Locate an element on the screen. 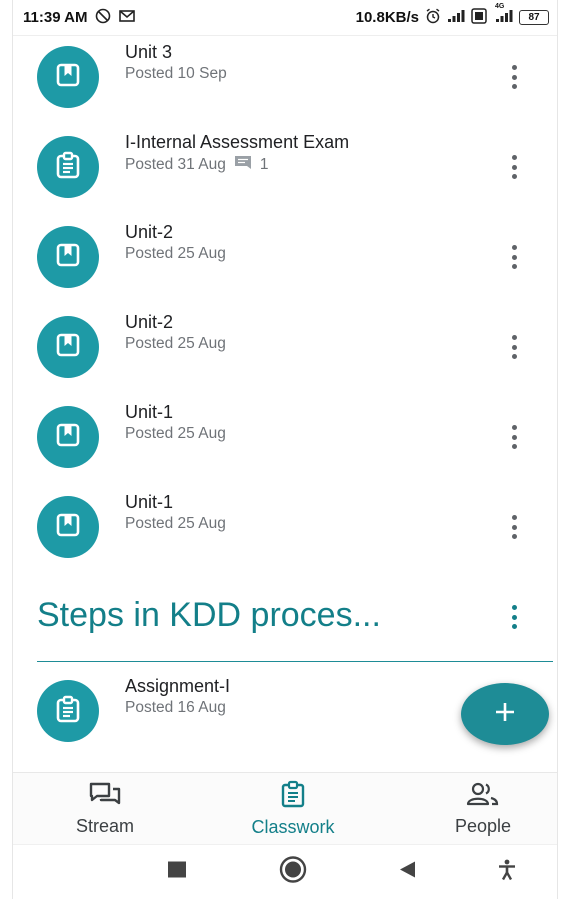 This screenshot has height=899, width=572. recent-apps-icon is located at coordinates (177, 872).